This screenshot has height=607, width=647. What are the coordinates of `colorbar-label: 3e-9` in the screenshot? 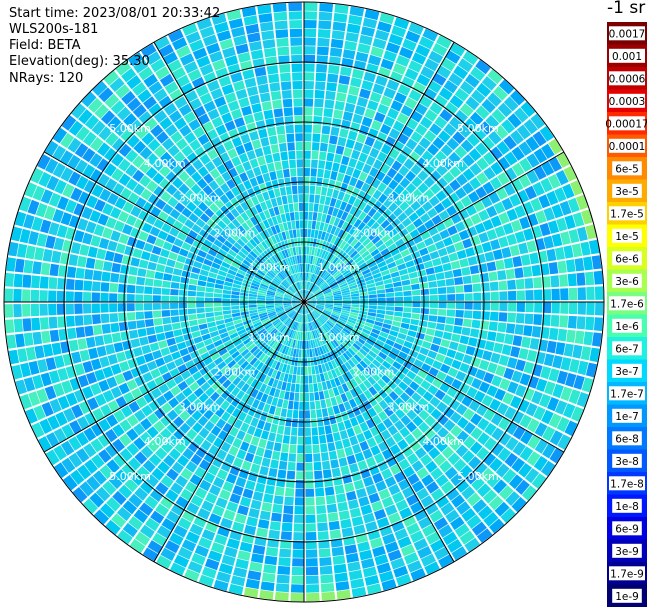 It's located at (627, 552).